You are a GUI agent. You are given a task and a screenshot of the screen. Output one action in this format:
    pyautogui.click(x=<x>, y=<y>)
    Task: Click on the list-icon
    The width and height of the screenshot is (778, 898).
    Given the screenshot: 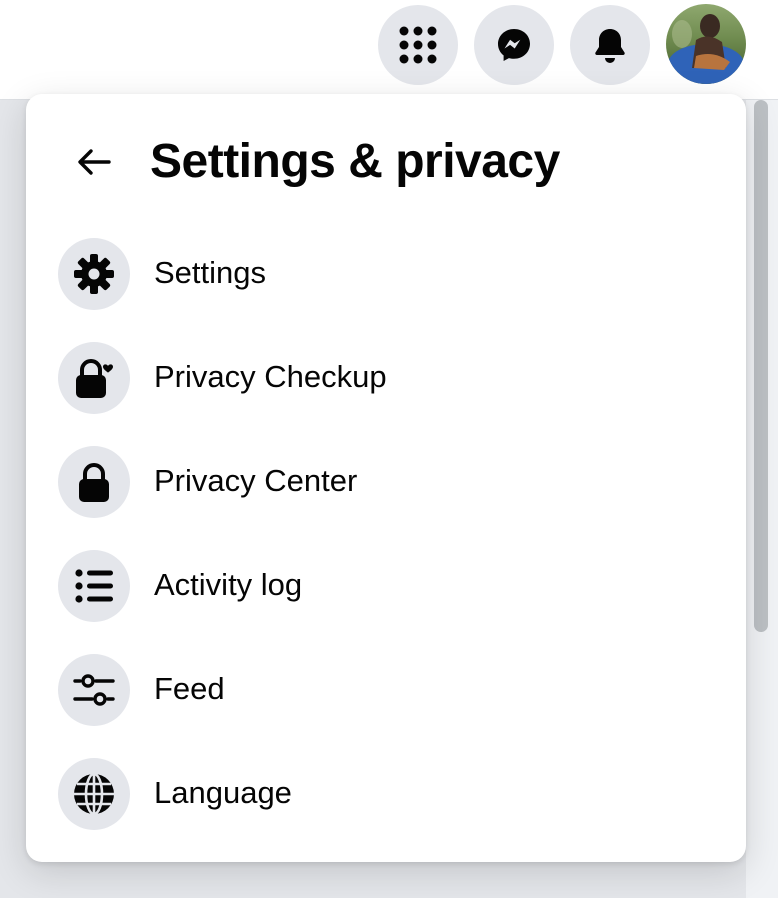 What is the action you would take?
    pyautogui.click(x=94, y=586)
    